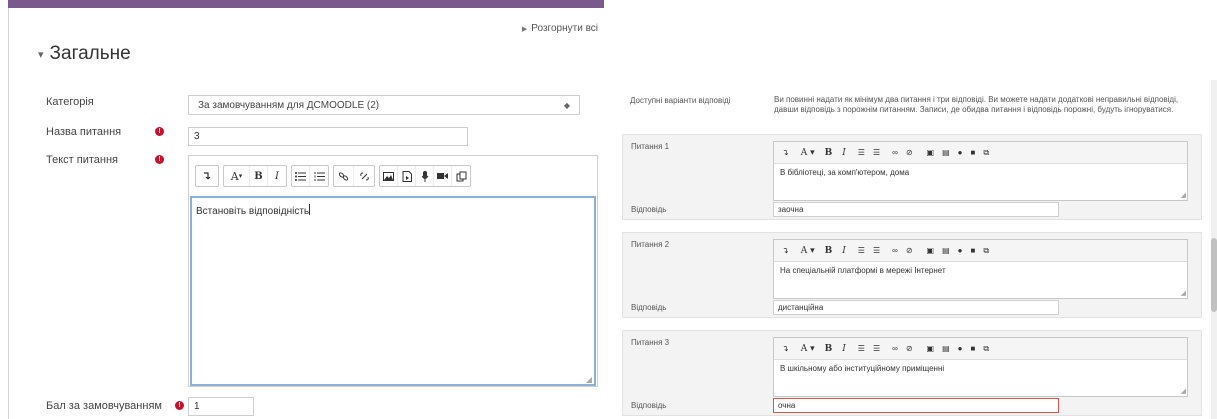 This screenshot has height=419, width=1217. I want to click on answer-input-3: очна, so click(916, 405).